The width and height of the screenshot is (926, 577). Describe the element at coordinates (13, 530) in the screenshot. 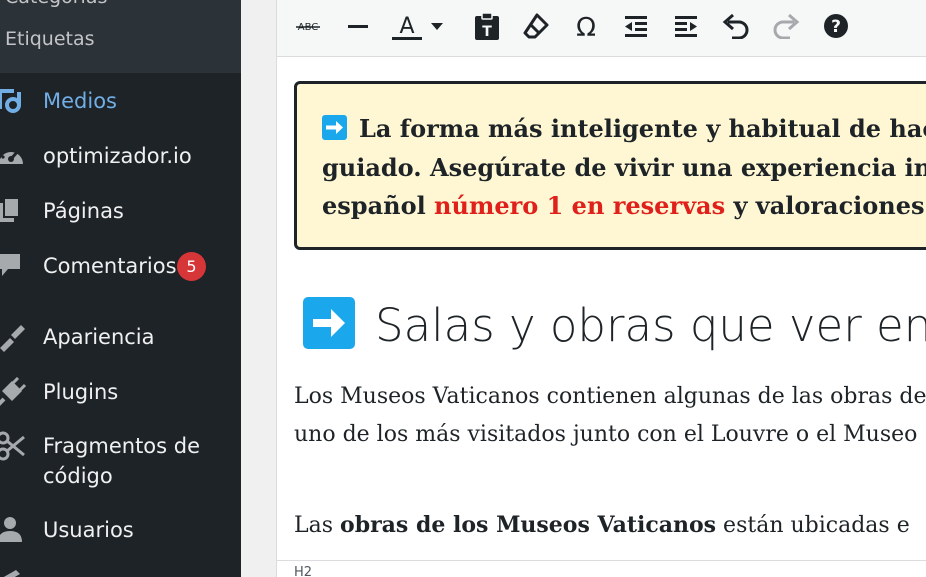

I see `users-icon` at that location.